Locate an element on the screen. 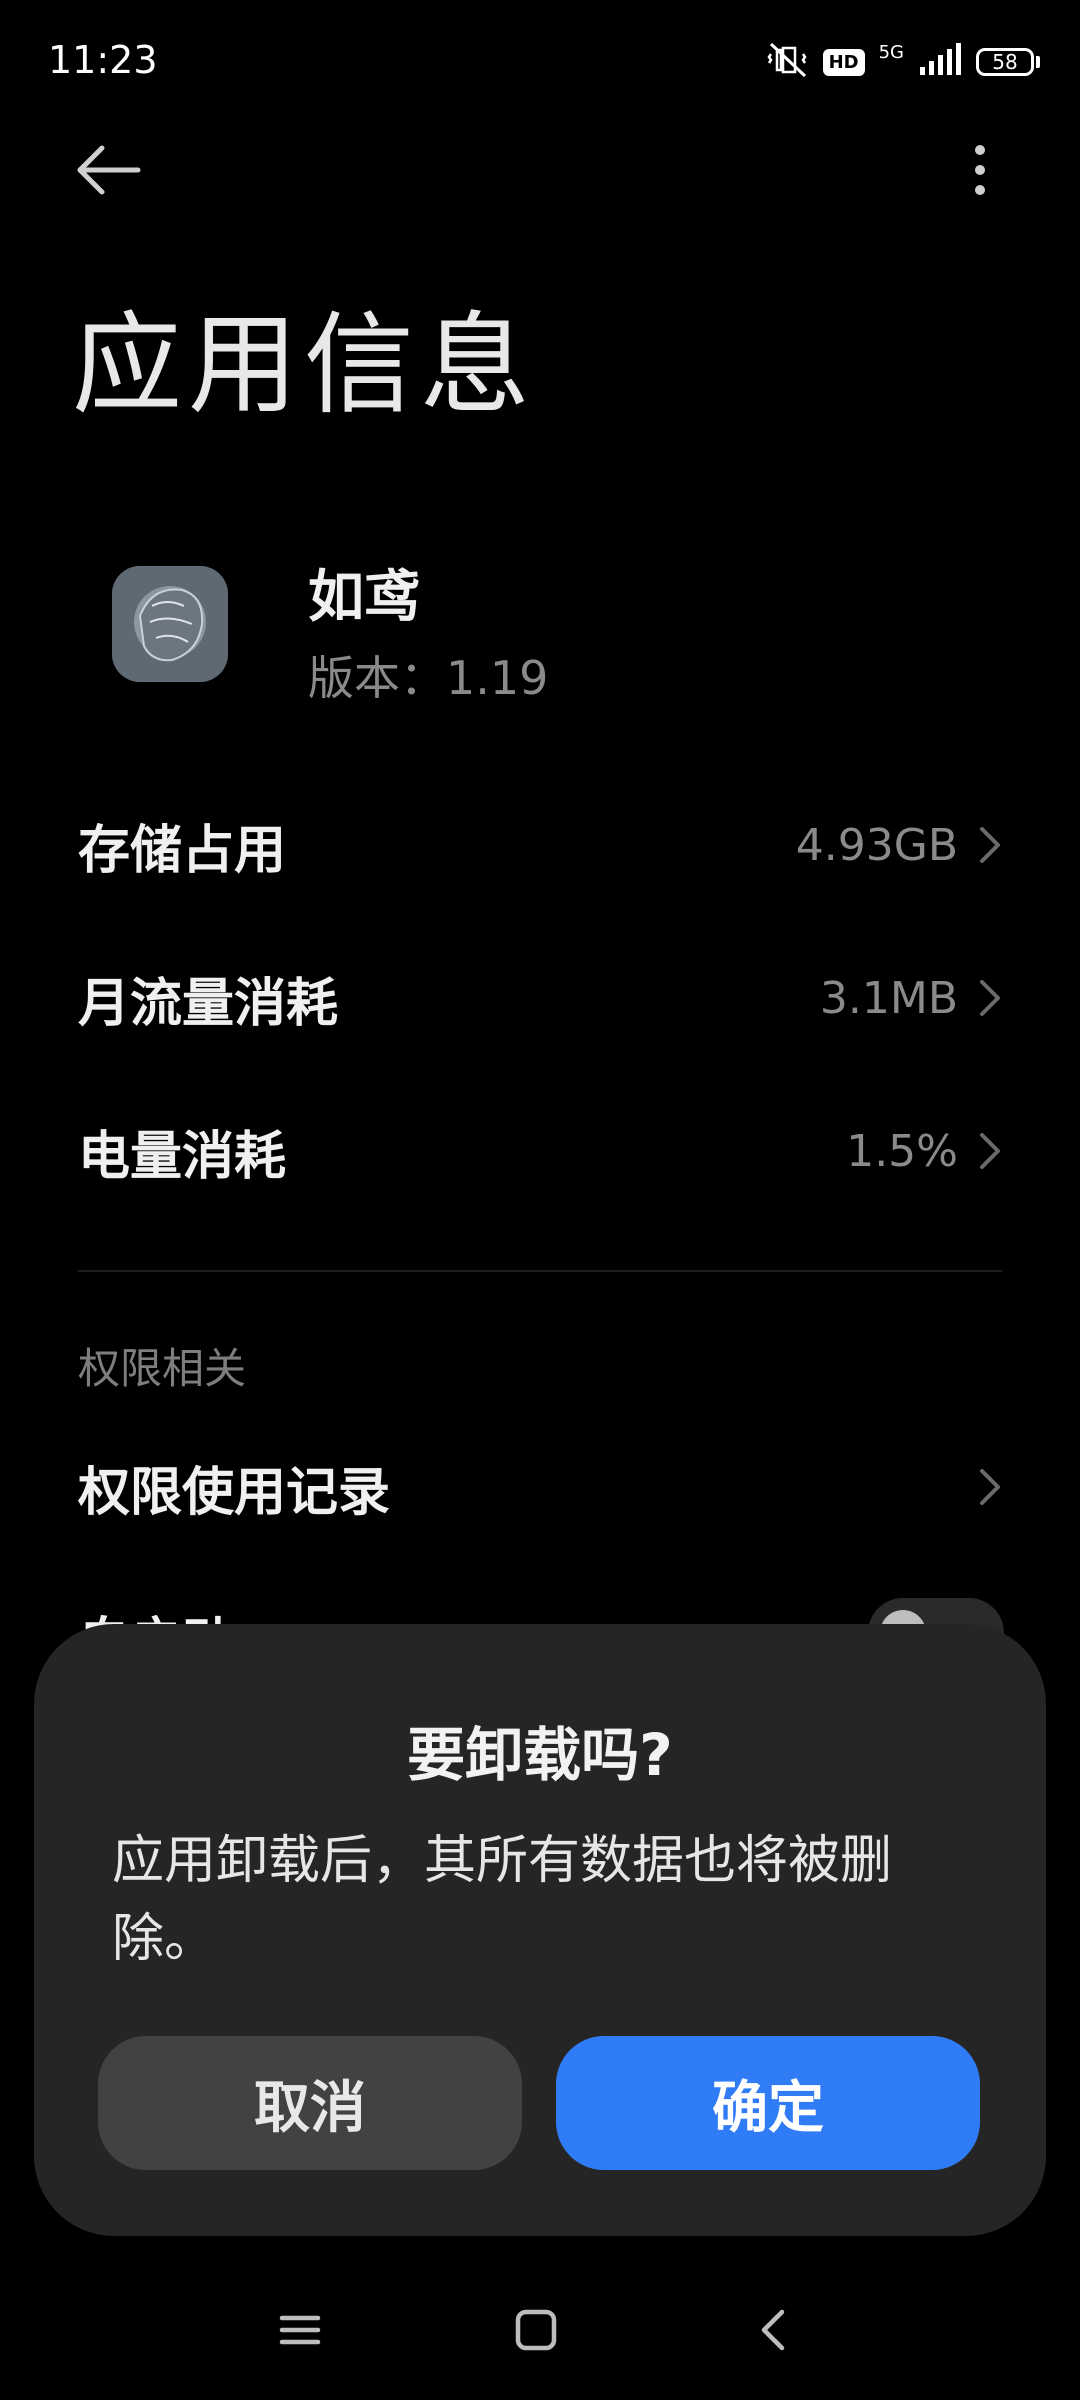 The height and width of the screenshot is (2400, 1080). more-vertical-icon is located at coordinates (980, 170).